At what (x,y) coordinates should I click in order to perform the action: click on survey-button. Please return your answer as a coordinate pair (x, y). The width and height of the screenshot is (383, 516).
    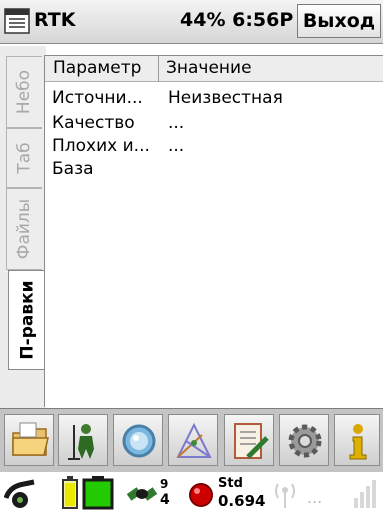
    Looking at the image, I should click on (83, 440).